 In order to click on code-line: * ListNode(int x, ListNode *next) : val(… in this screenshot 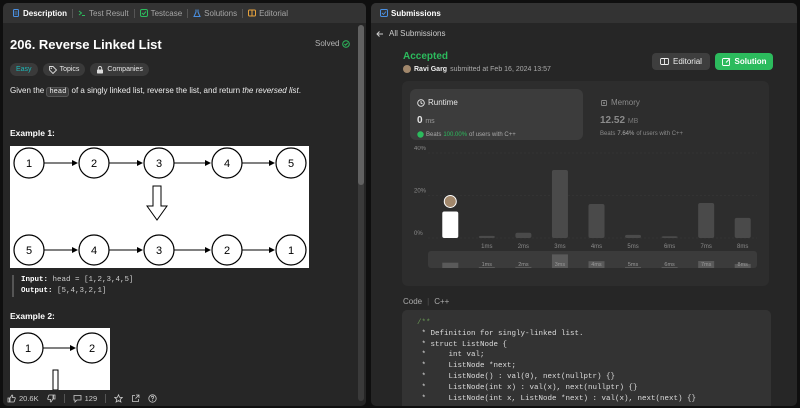, I will do `click(557, 398)`.